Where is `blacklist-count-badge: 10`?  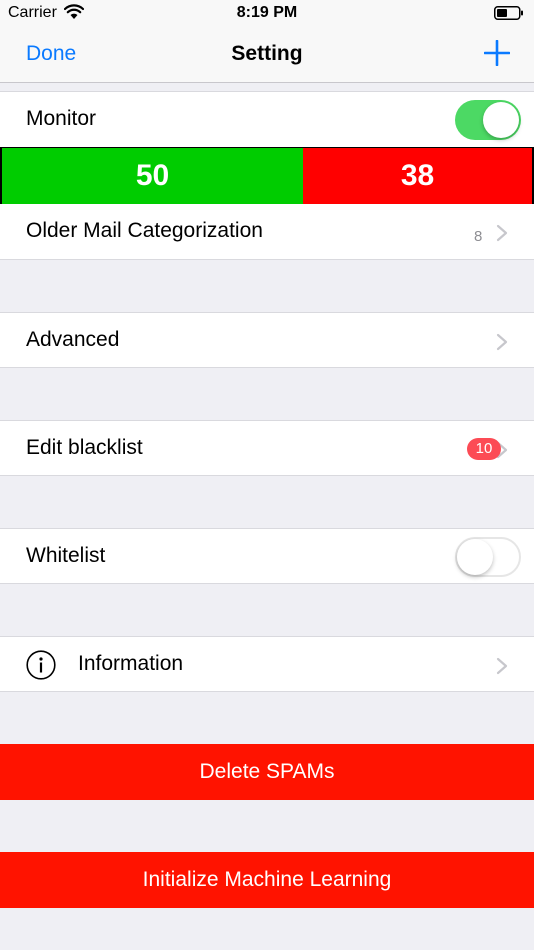
blacklist-count-badge: 10 is located at coordinates (484, 449).